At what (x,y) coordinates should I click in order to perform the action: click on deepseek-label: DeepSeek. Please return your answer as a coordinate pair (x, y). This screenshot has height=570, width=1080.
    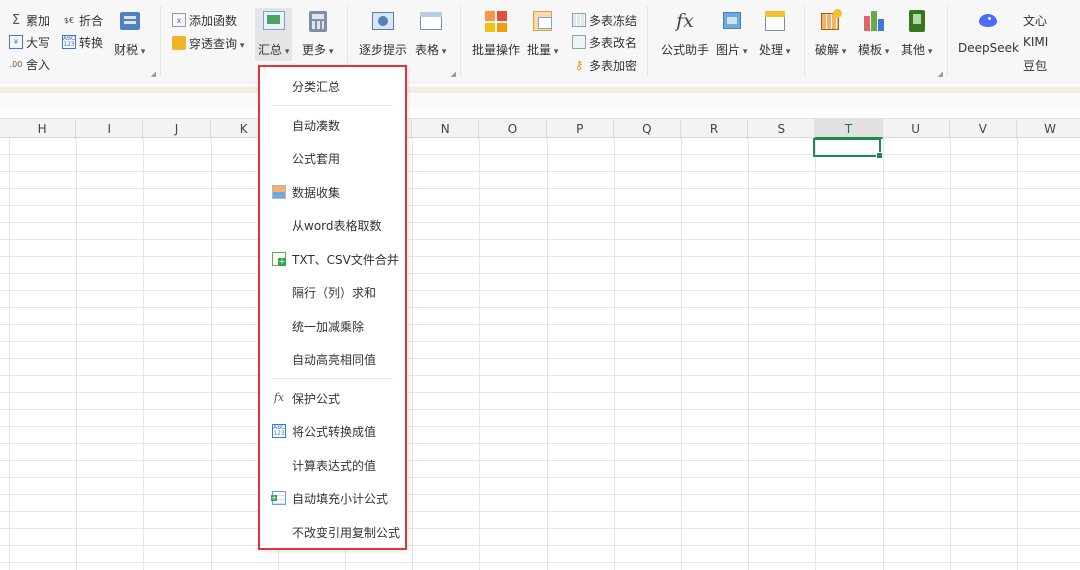
    Looking at the image, I should click on (988, 48).